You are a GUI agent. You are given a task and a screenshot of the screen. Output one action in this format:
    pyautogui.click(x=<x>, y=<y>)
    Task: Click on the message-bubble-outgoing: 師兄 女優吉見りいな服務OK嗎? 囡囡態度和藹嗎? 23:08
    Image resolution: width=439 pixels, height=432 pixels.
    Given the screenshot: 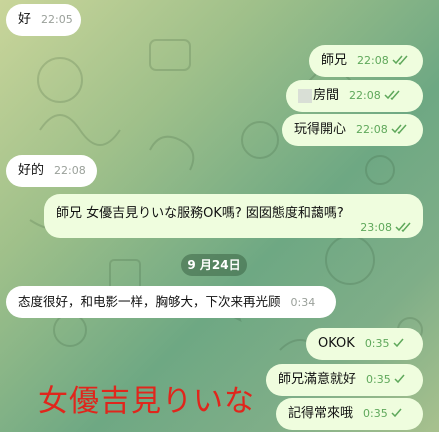 What is the action you would take?
    pyautogui.click(x=233, y=216)
    